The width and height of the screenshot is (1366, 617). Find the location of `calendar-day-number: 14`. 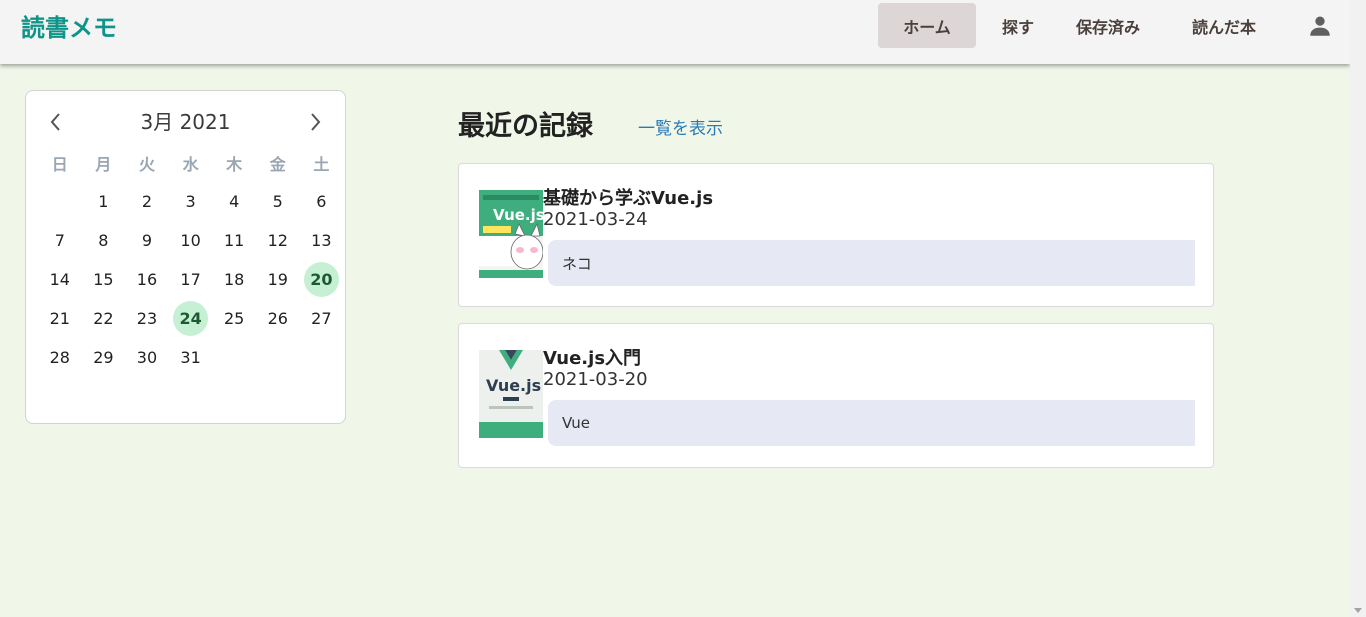

calendar-day-number: 14 is located at coordinates (59, 279).